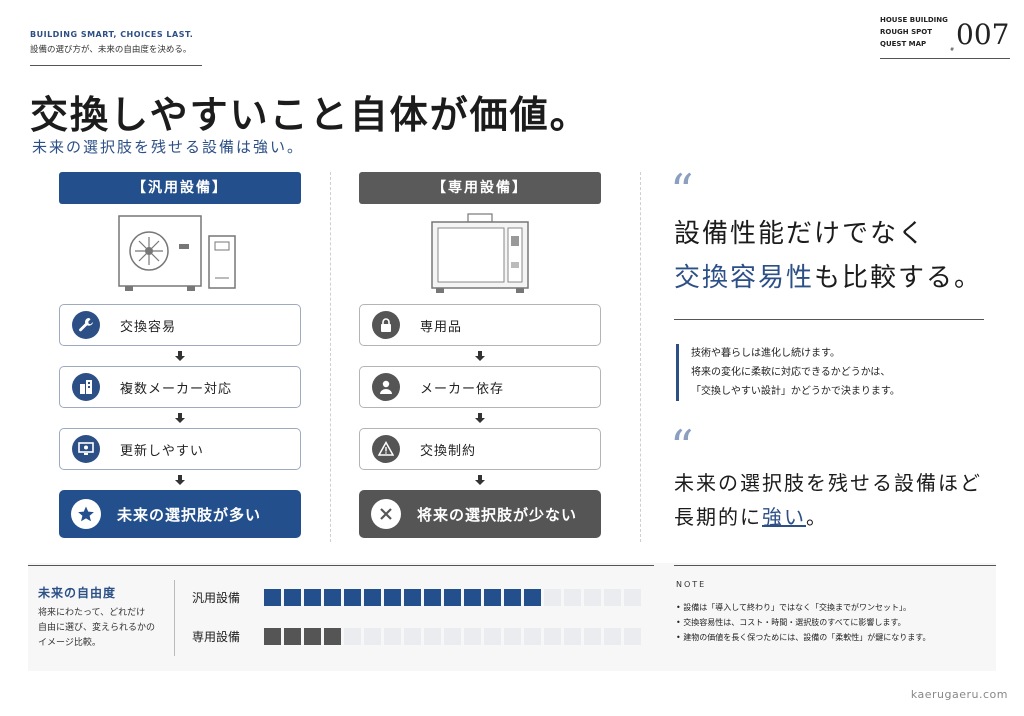 The height and width of the screenshot is (716, 1024). What do you see at coordinates (691, 584) in the screenshot?
I see `note-title: NOTE` at bounding box center [691, 584].